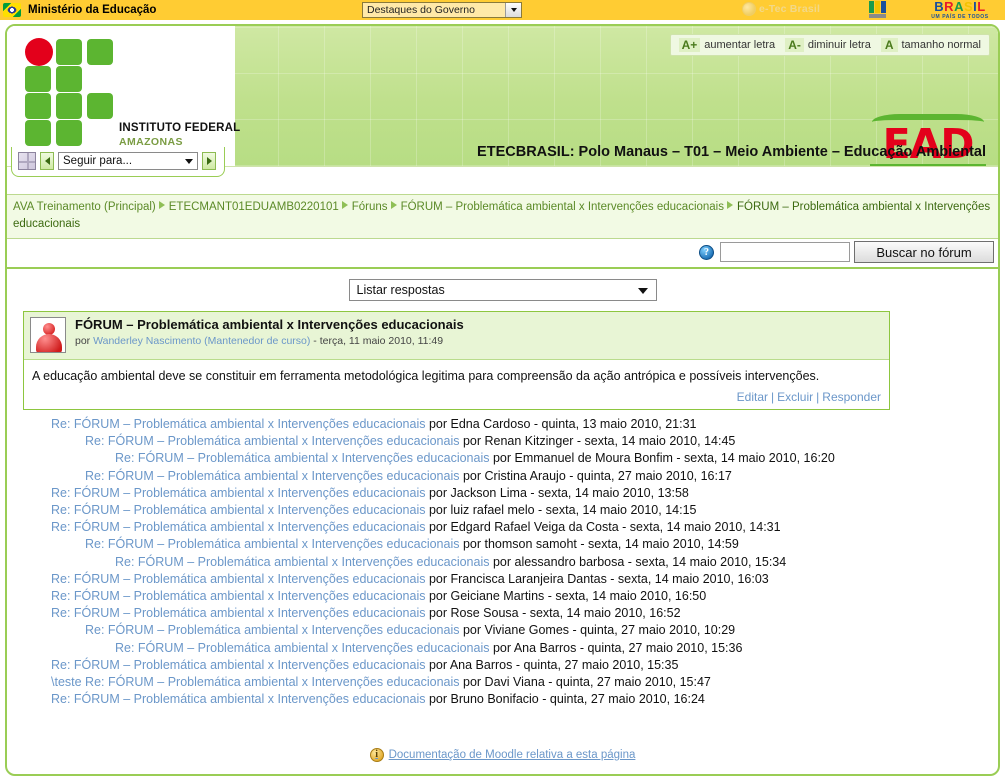  I want to click on reply-post-link: Responder, so click(851, 397).